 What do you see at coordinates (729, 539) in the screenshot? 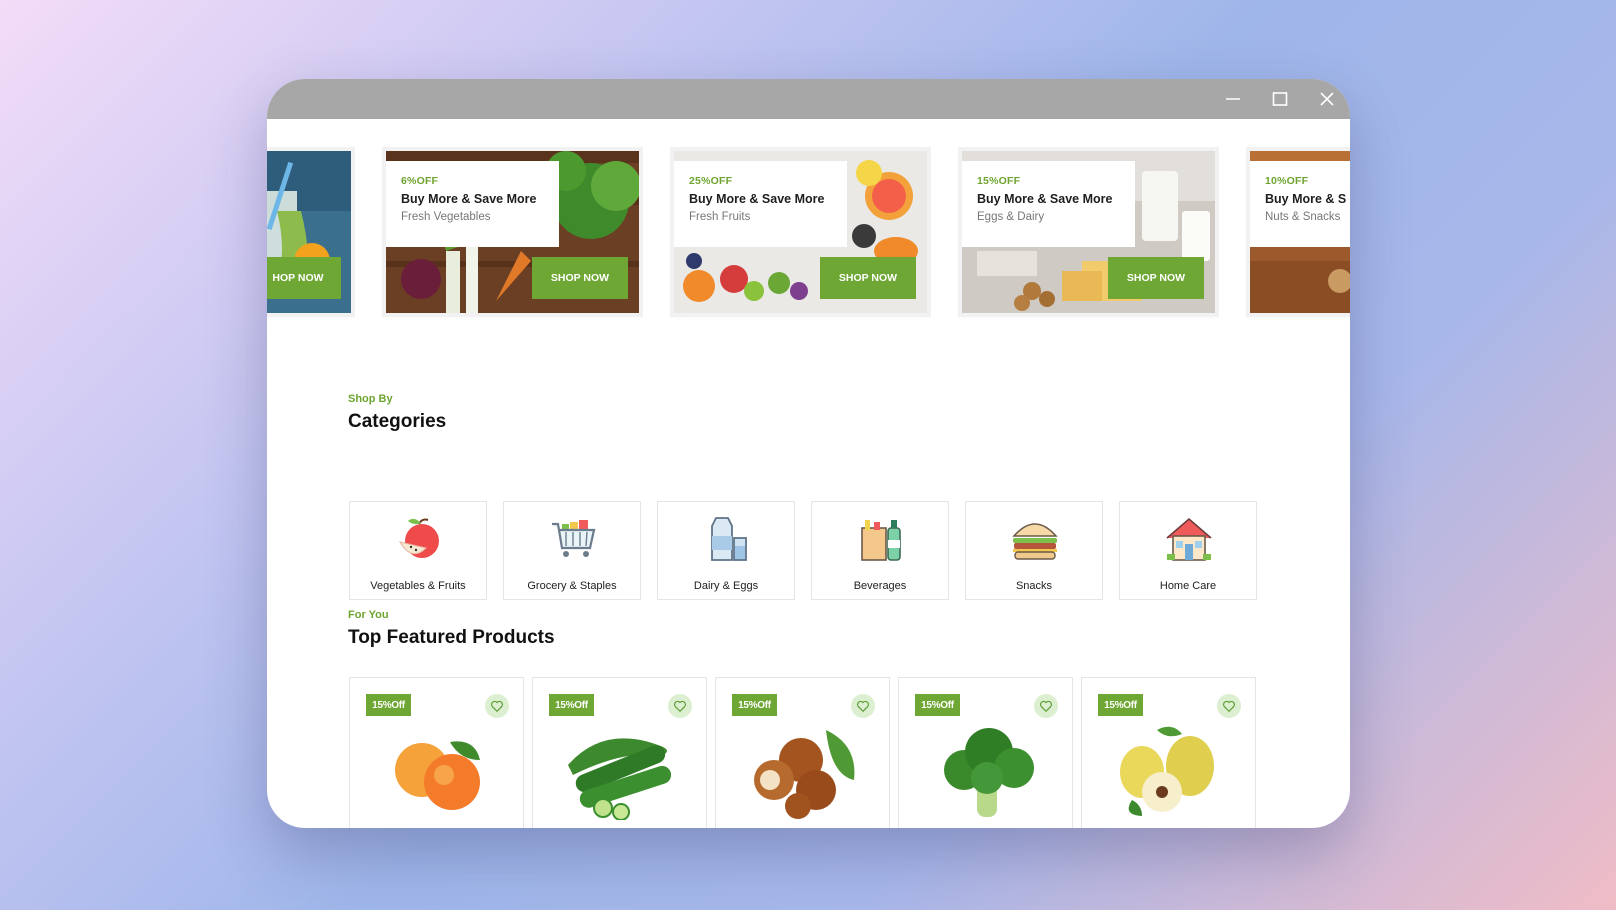
I see `milk-icon` at bounding box center [729, 539].